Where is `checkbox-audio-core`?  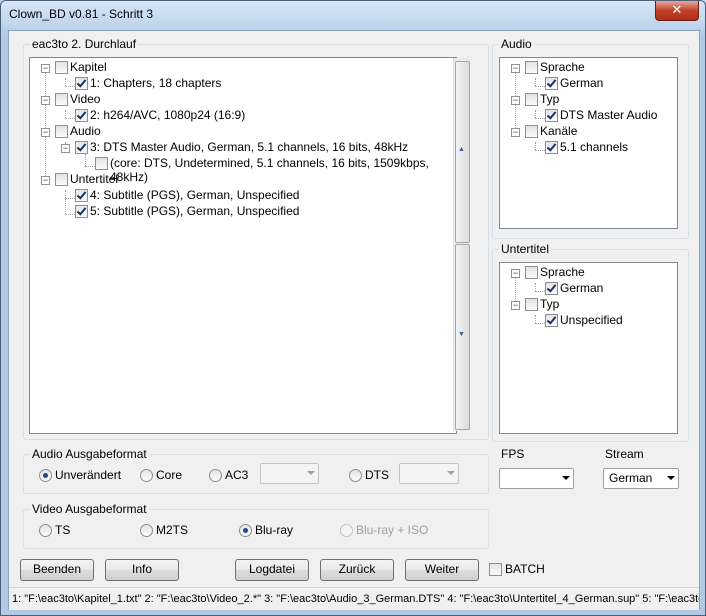 checkbox-audio-core is located at coordinates (101, 163).